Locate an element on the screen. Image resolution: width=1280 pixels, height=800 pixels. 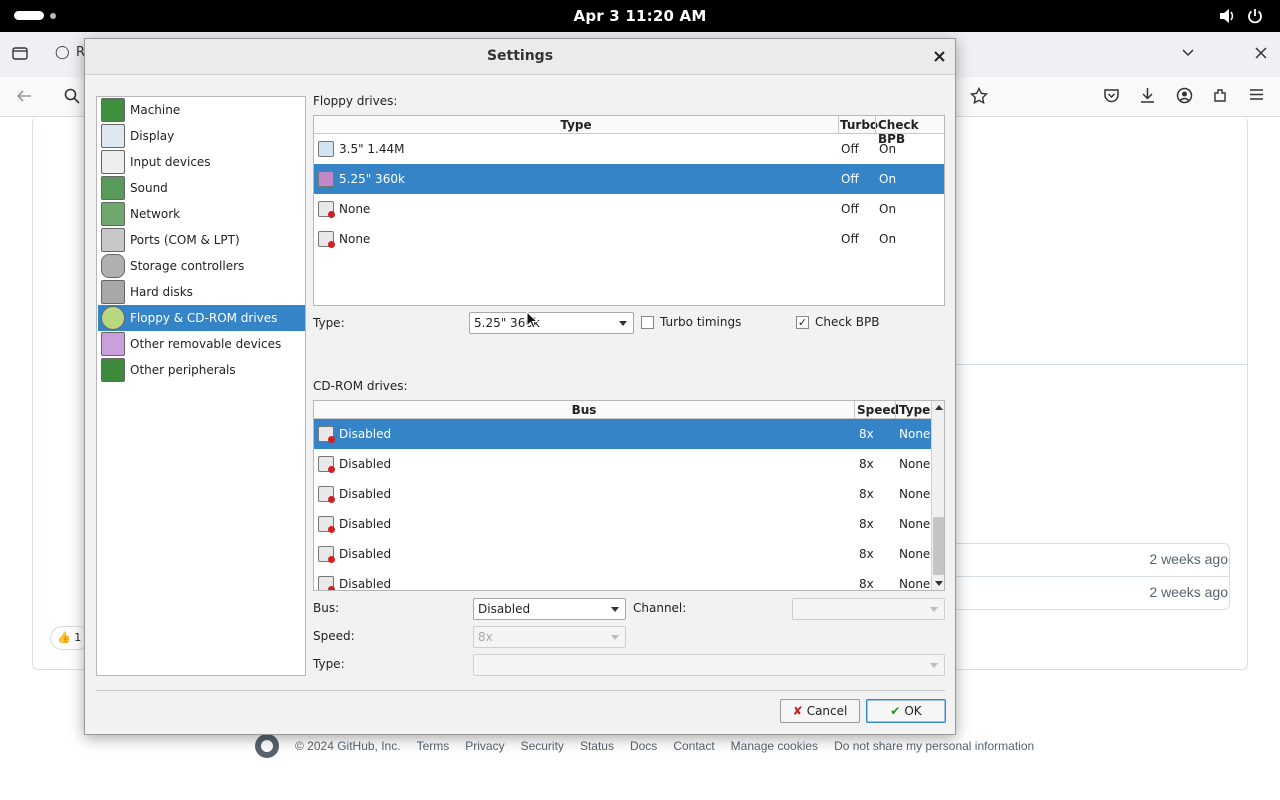
category-machine: Machine is located at coordinates (201, 110).